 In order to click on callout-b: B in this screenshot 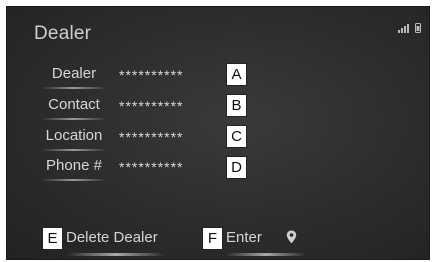, I will do `click(236, 105)`.